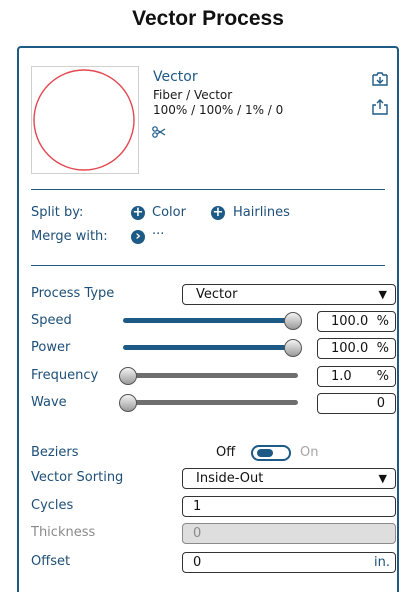  Describe the element at coordinates (230, 478) in the screenshot. I see `vector-sorting-value: Inside-Out` at that location.